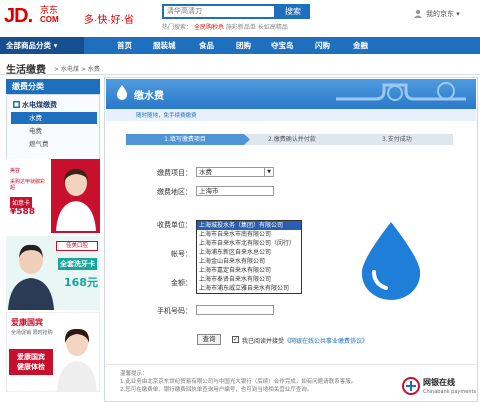  What do you see at coordinates (247, 139) in the screenshot?
I see `step-arrow-icon` at bounding box center [247, 139].